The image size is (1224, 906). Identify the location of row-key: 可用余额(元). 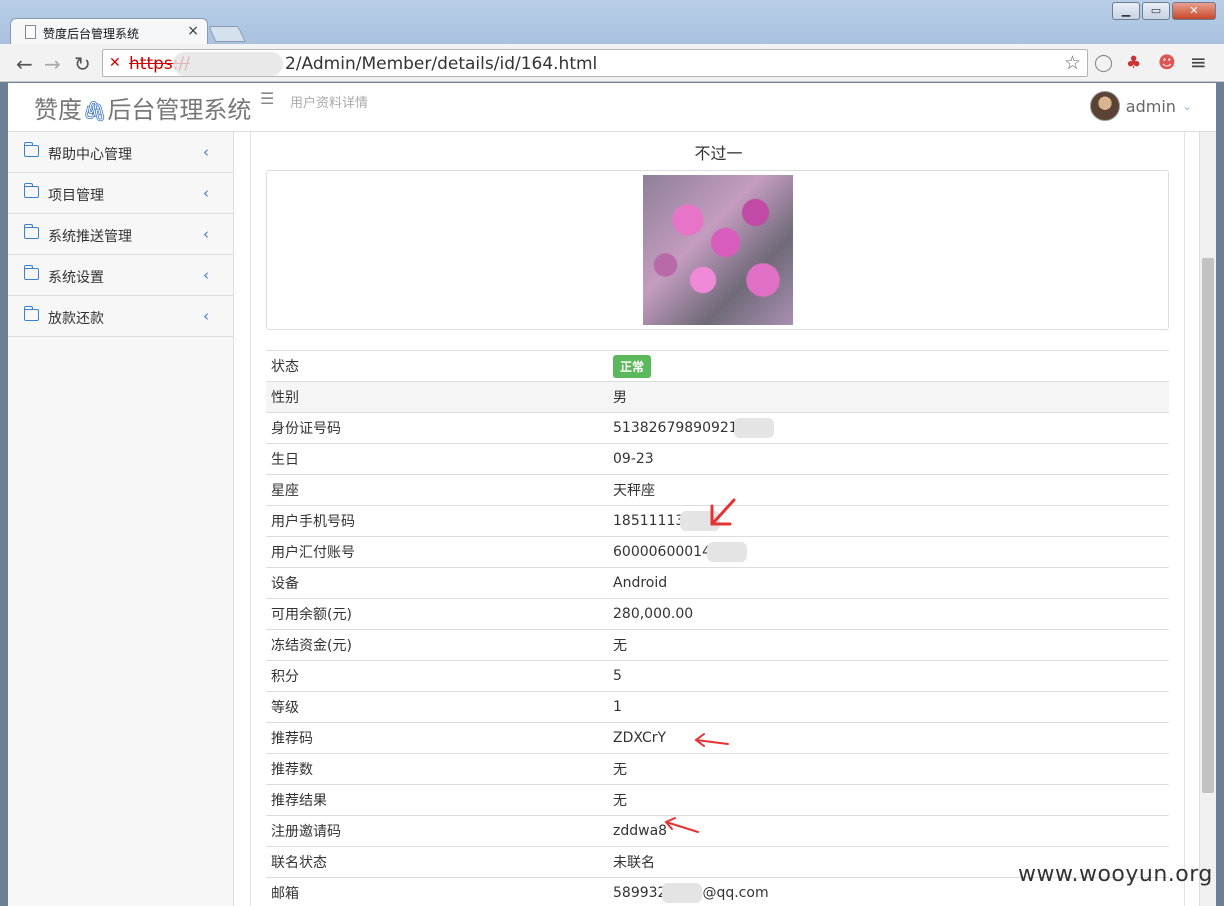
(437, 614).